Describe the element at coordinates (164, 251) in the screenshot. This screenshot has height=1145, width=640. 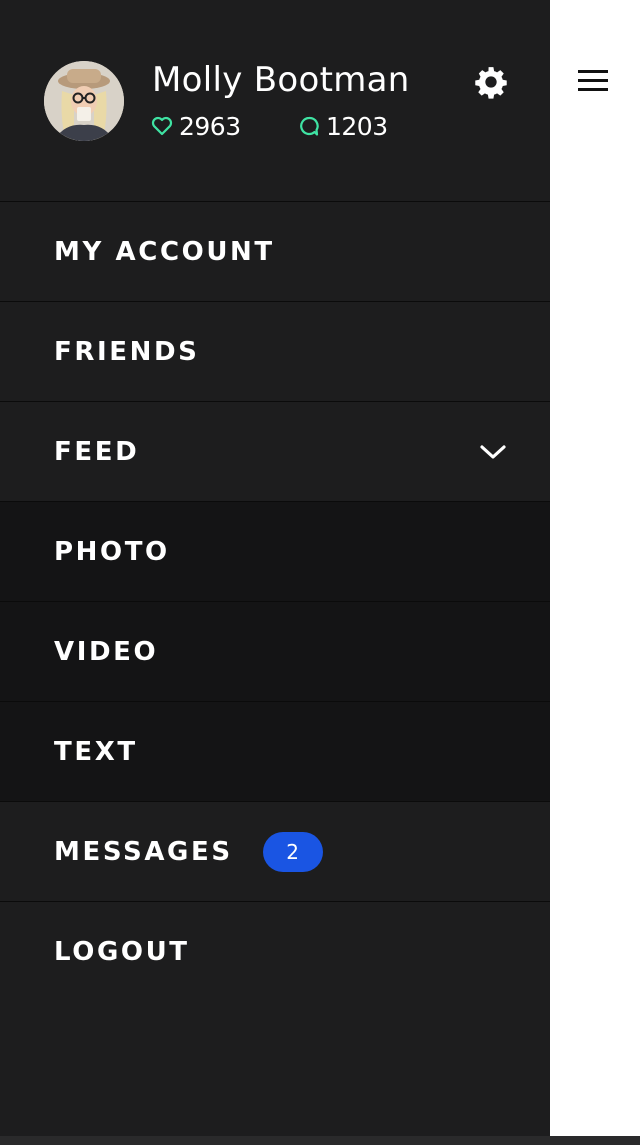
I see `menu-item-label: MY ACCOUNT` at that location.